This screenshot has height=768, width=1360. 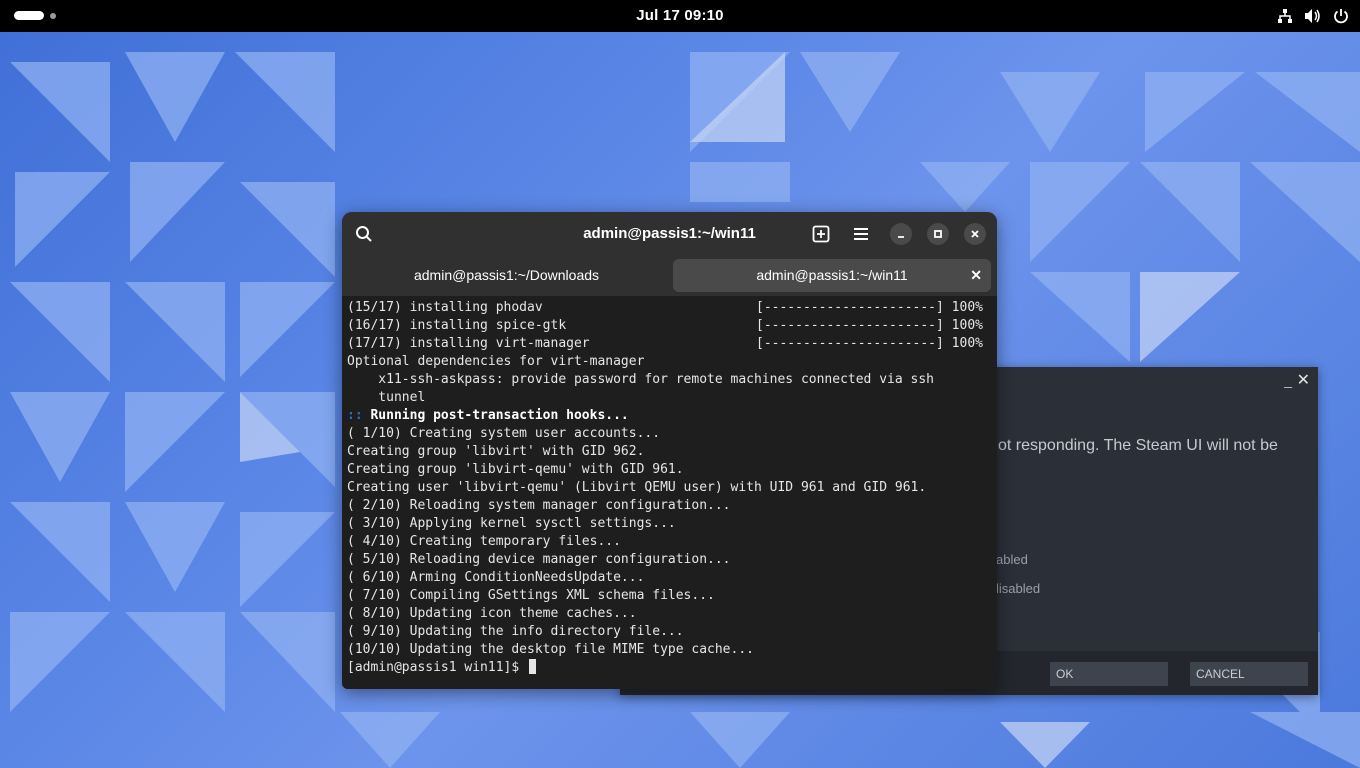 What do you see at coordinates (640, 398) in the screenshot?
I see `terminal-line: tunnel` at bounding box center [640, 398].